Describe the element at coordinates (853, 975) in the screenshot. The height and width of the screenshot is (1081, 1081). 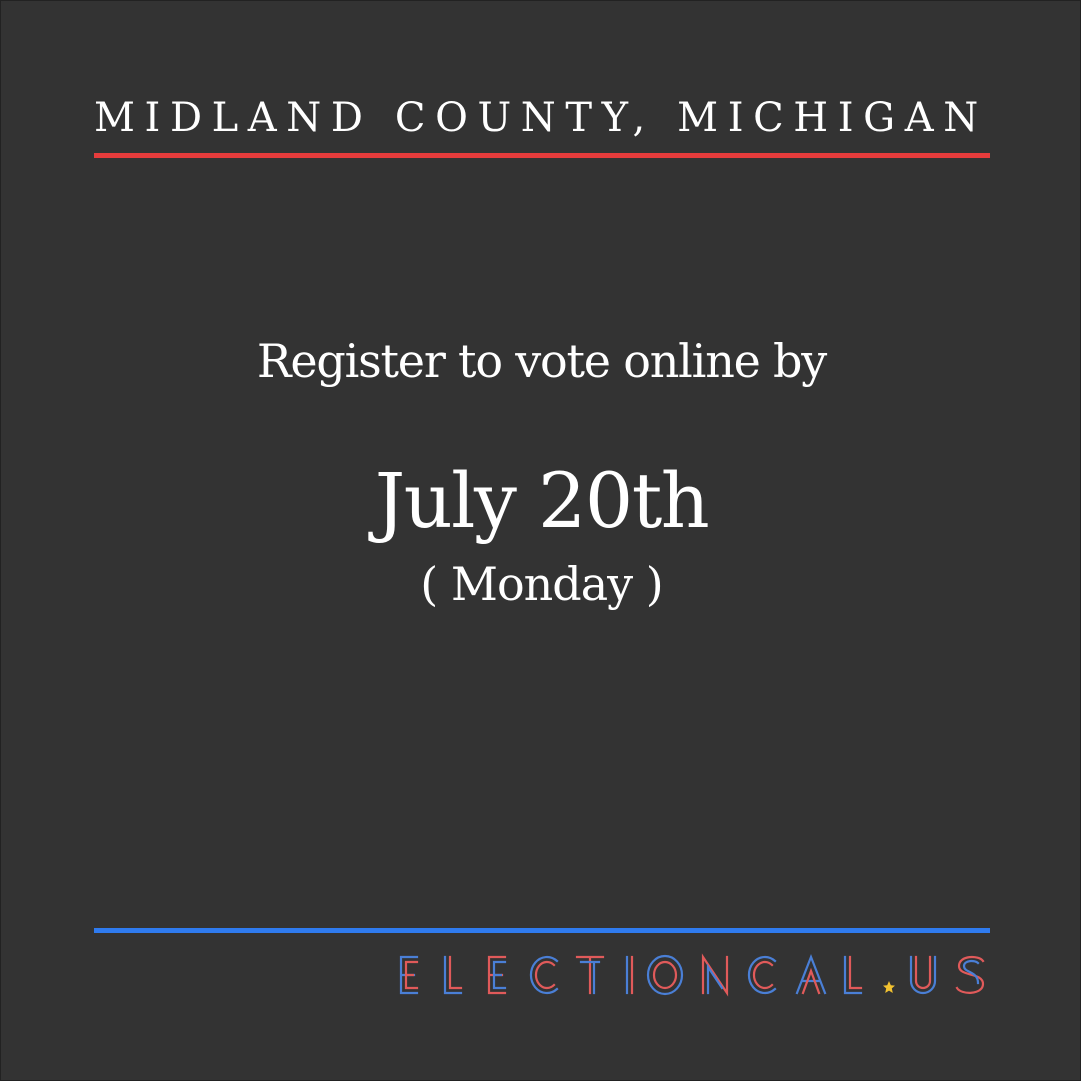
I see `logo-letter-l2` at that location.